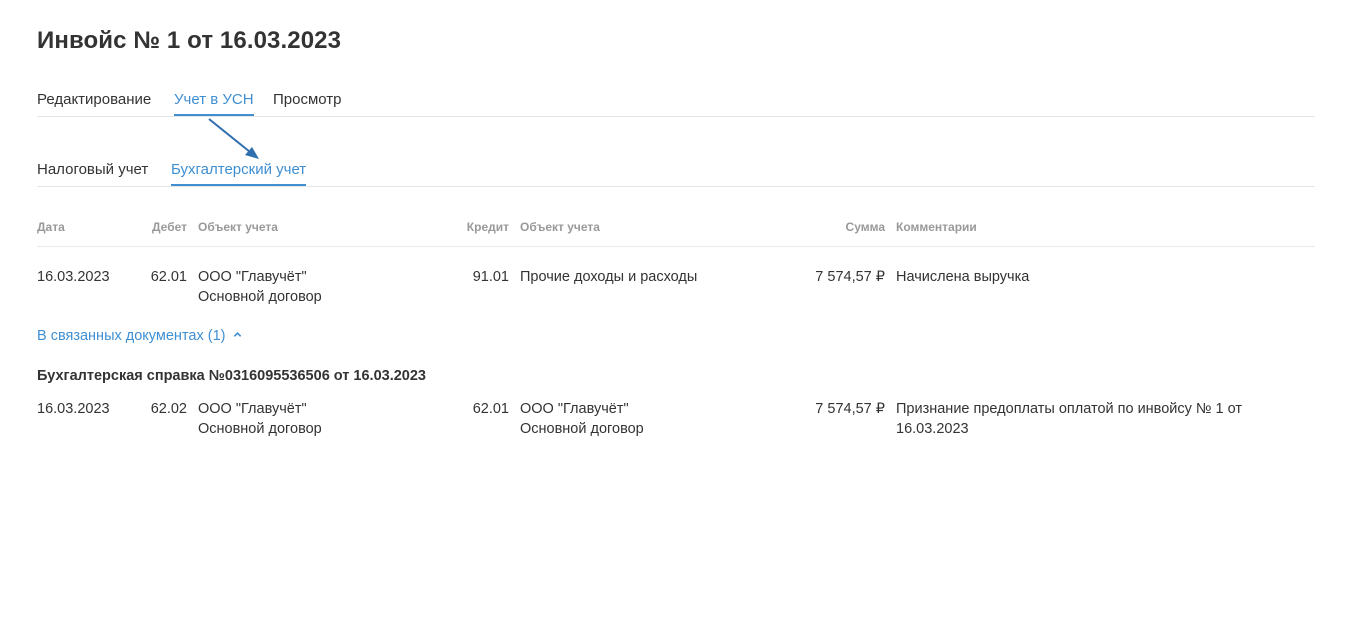 This screenshot has height=638, width=1351. I want to click on column-header-comment: Комментарии, so click(936, 227).